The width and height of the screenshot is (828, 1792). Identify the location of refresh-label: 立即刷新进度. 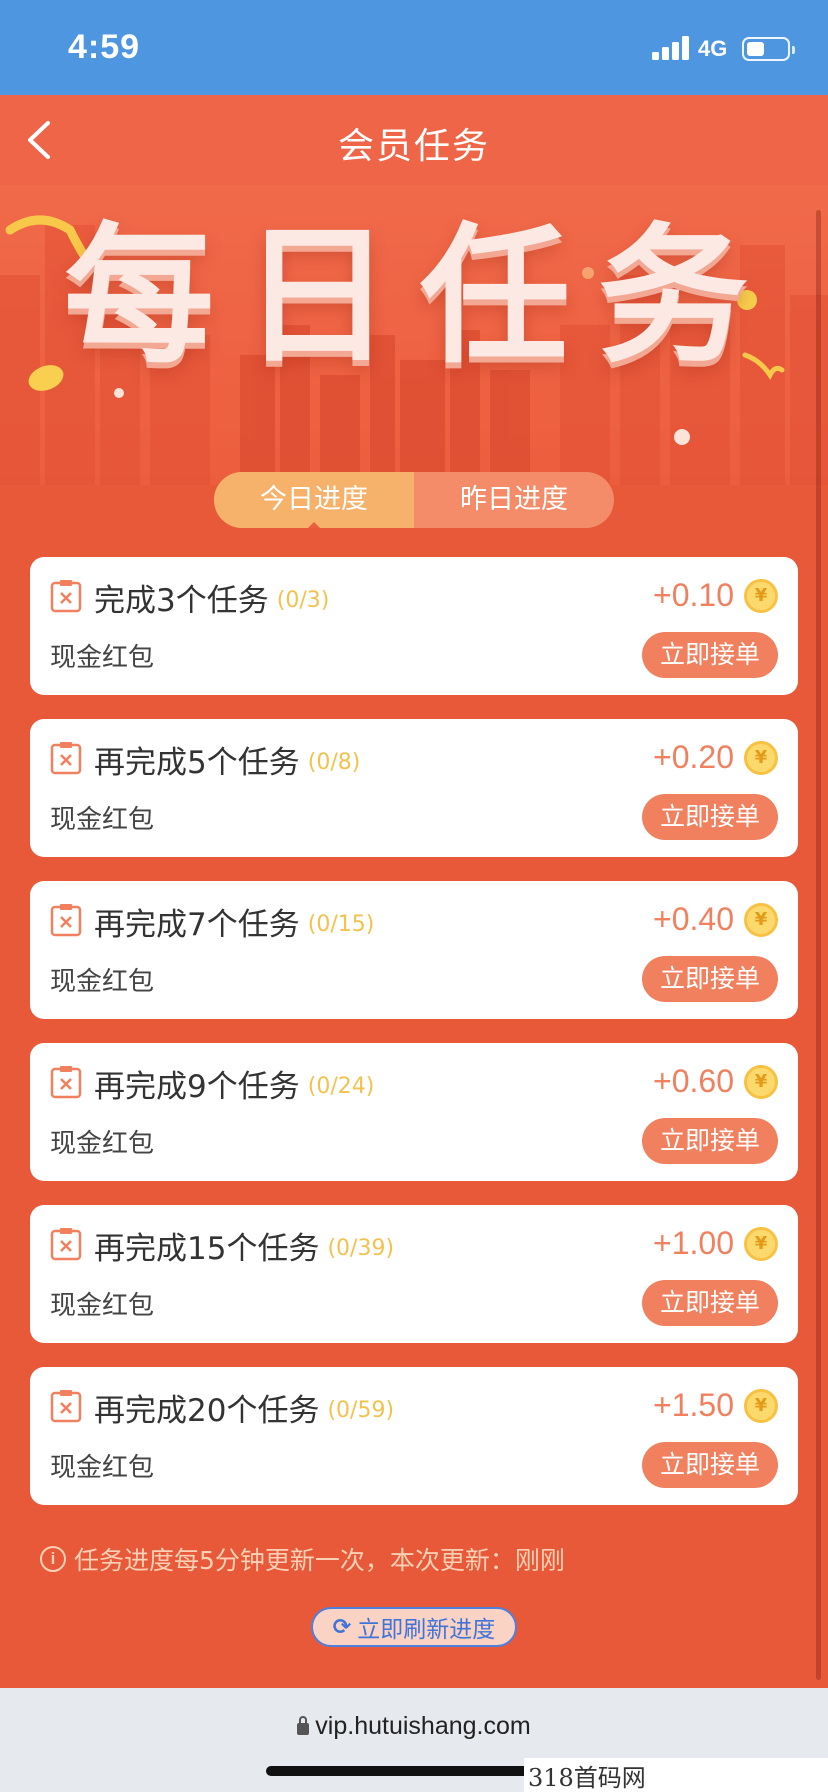
(426, 1630).